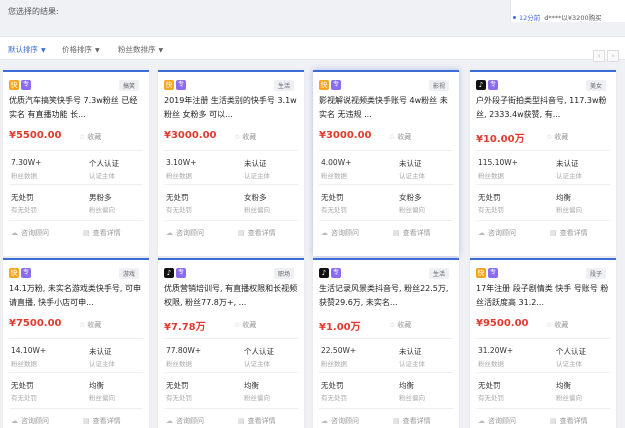 The width and height of the screenshot is (625, 428). What do you see at coordinates (102, 398) in the screenshot?
I see `gender-label: 粉丝偏向` at bounding box center [102, 398].